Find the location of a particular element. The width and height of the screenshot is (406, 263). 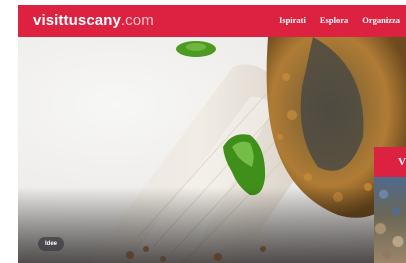

main-nav: Ispirati Esplora Organizza is located at coordinates (339, 20).